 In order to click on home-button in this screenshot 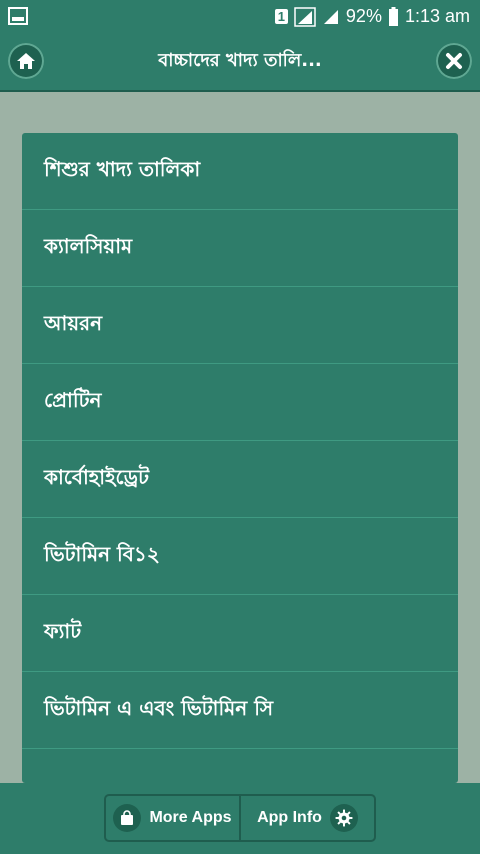, I will do `click(26, 61)`.